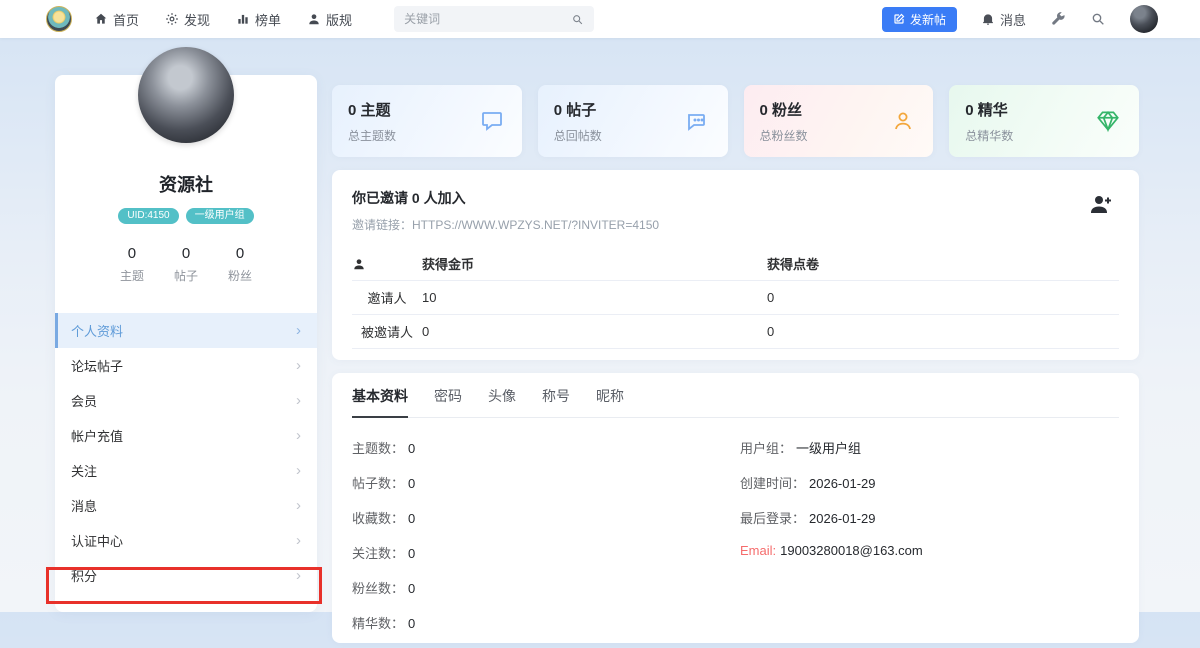  I want to click on field-post-count: 帖子数： 0, so click(384, 483).